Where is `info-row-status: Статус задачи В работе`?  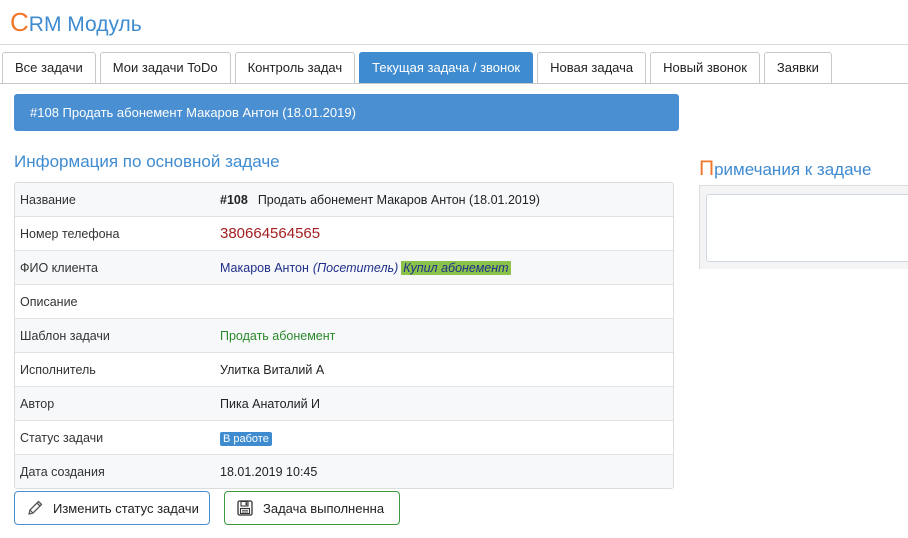 info-row-status: Статус задачи В работе is located at coordinates (344, 437).